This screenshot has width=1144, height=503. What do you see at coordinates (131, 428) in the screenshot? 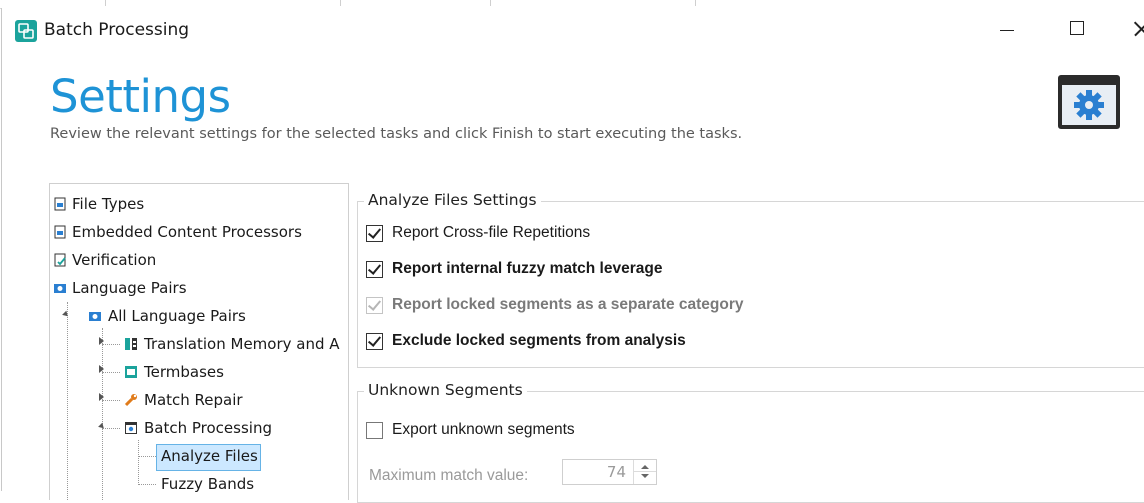
I see `settings-window-icon` at bounding box center [131, 428].